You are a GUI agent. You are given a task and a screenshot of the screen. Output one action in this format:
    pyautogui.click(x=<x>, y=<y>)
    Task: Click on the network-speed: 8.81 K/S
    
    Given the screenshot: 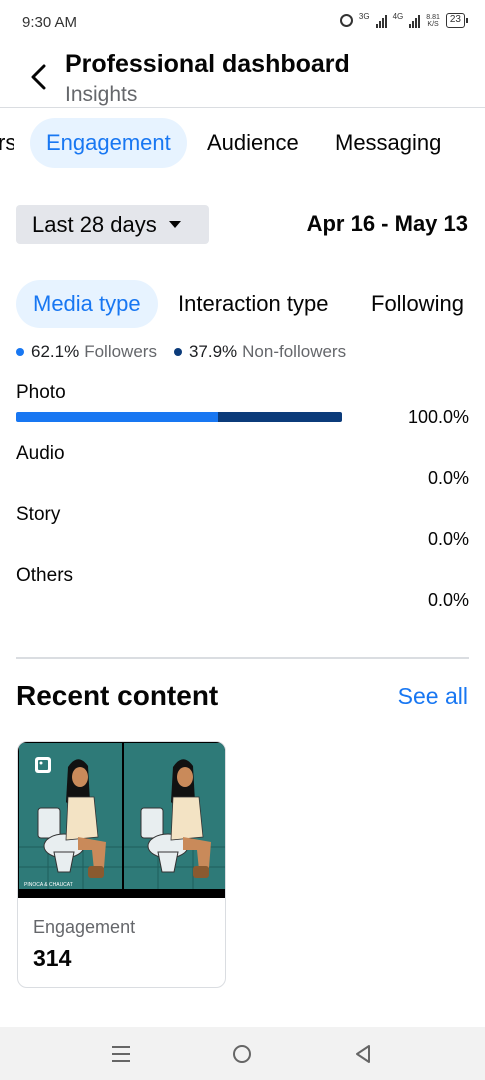 What is the action you would take?
    pyautogui.click(x=433, y=20)
    